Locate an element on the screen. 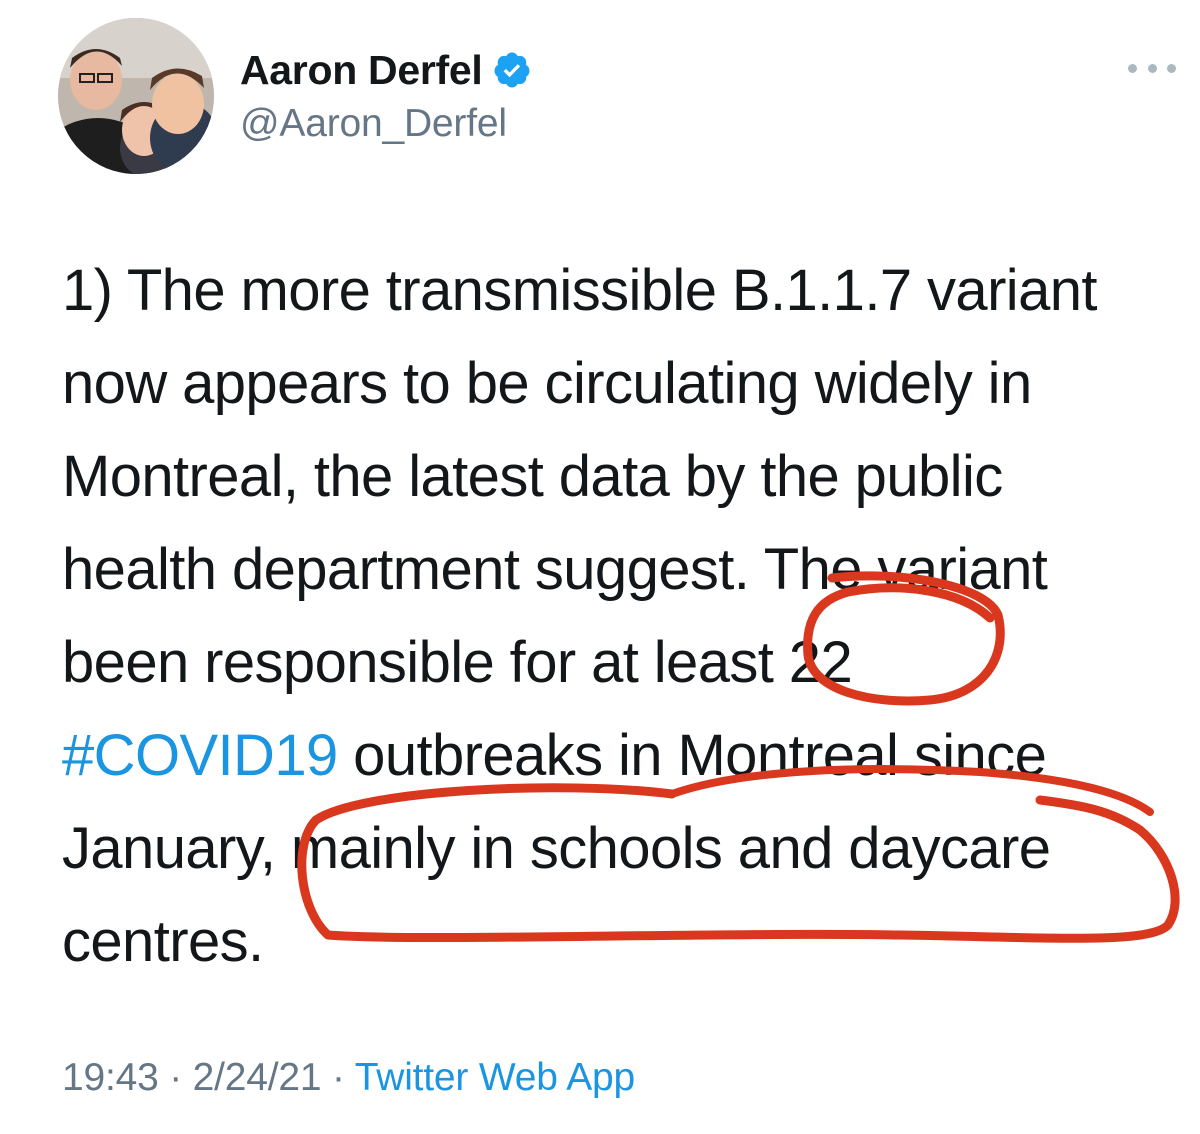 The image size is (1200, 1134). tweet-line: now appears to be circulating widely in is located at coordinates (547, 383).